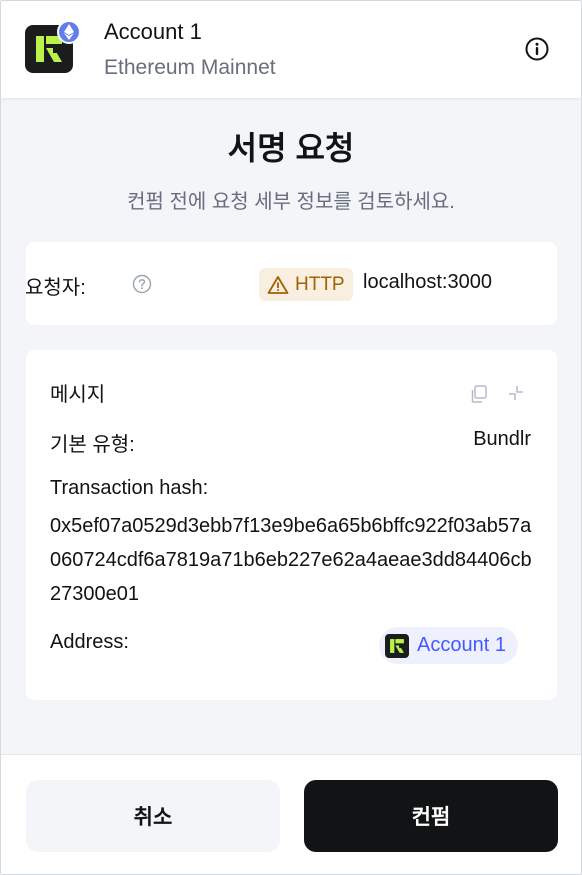  I want to click on address-account-name: Account 1, so click(461, 645).